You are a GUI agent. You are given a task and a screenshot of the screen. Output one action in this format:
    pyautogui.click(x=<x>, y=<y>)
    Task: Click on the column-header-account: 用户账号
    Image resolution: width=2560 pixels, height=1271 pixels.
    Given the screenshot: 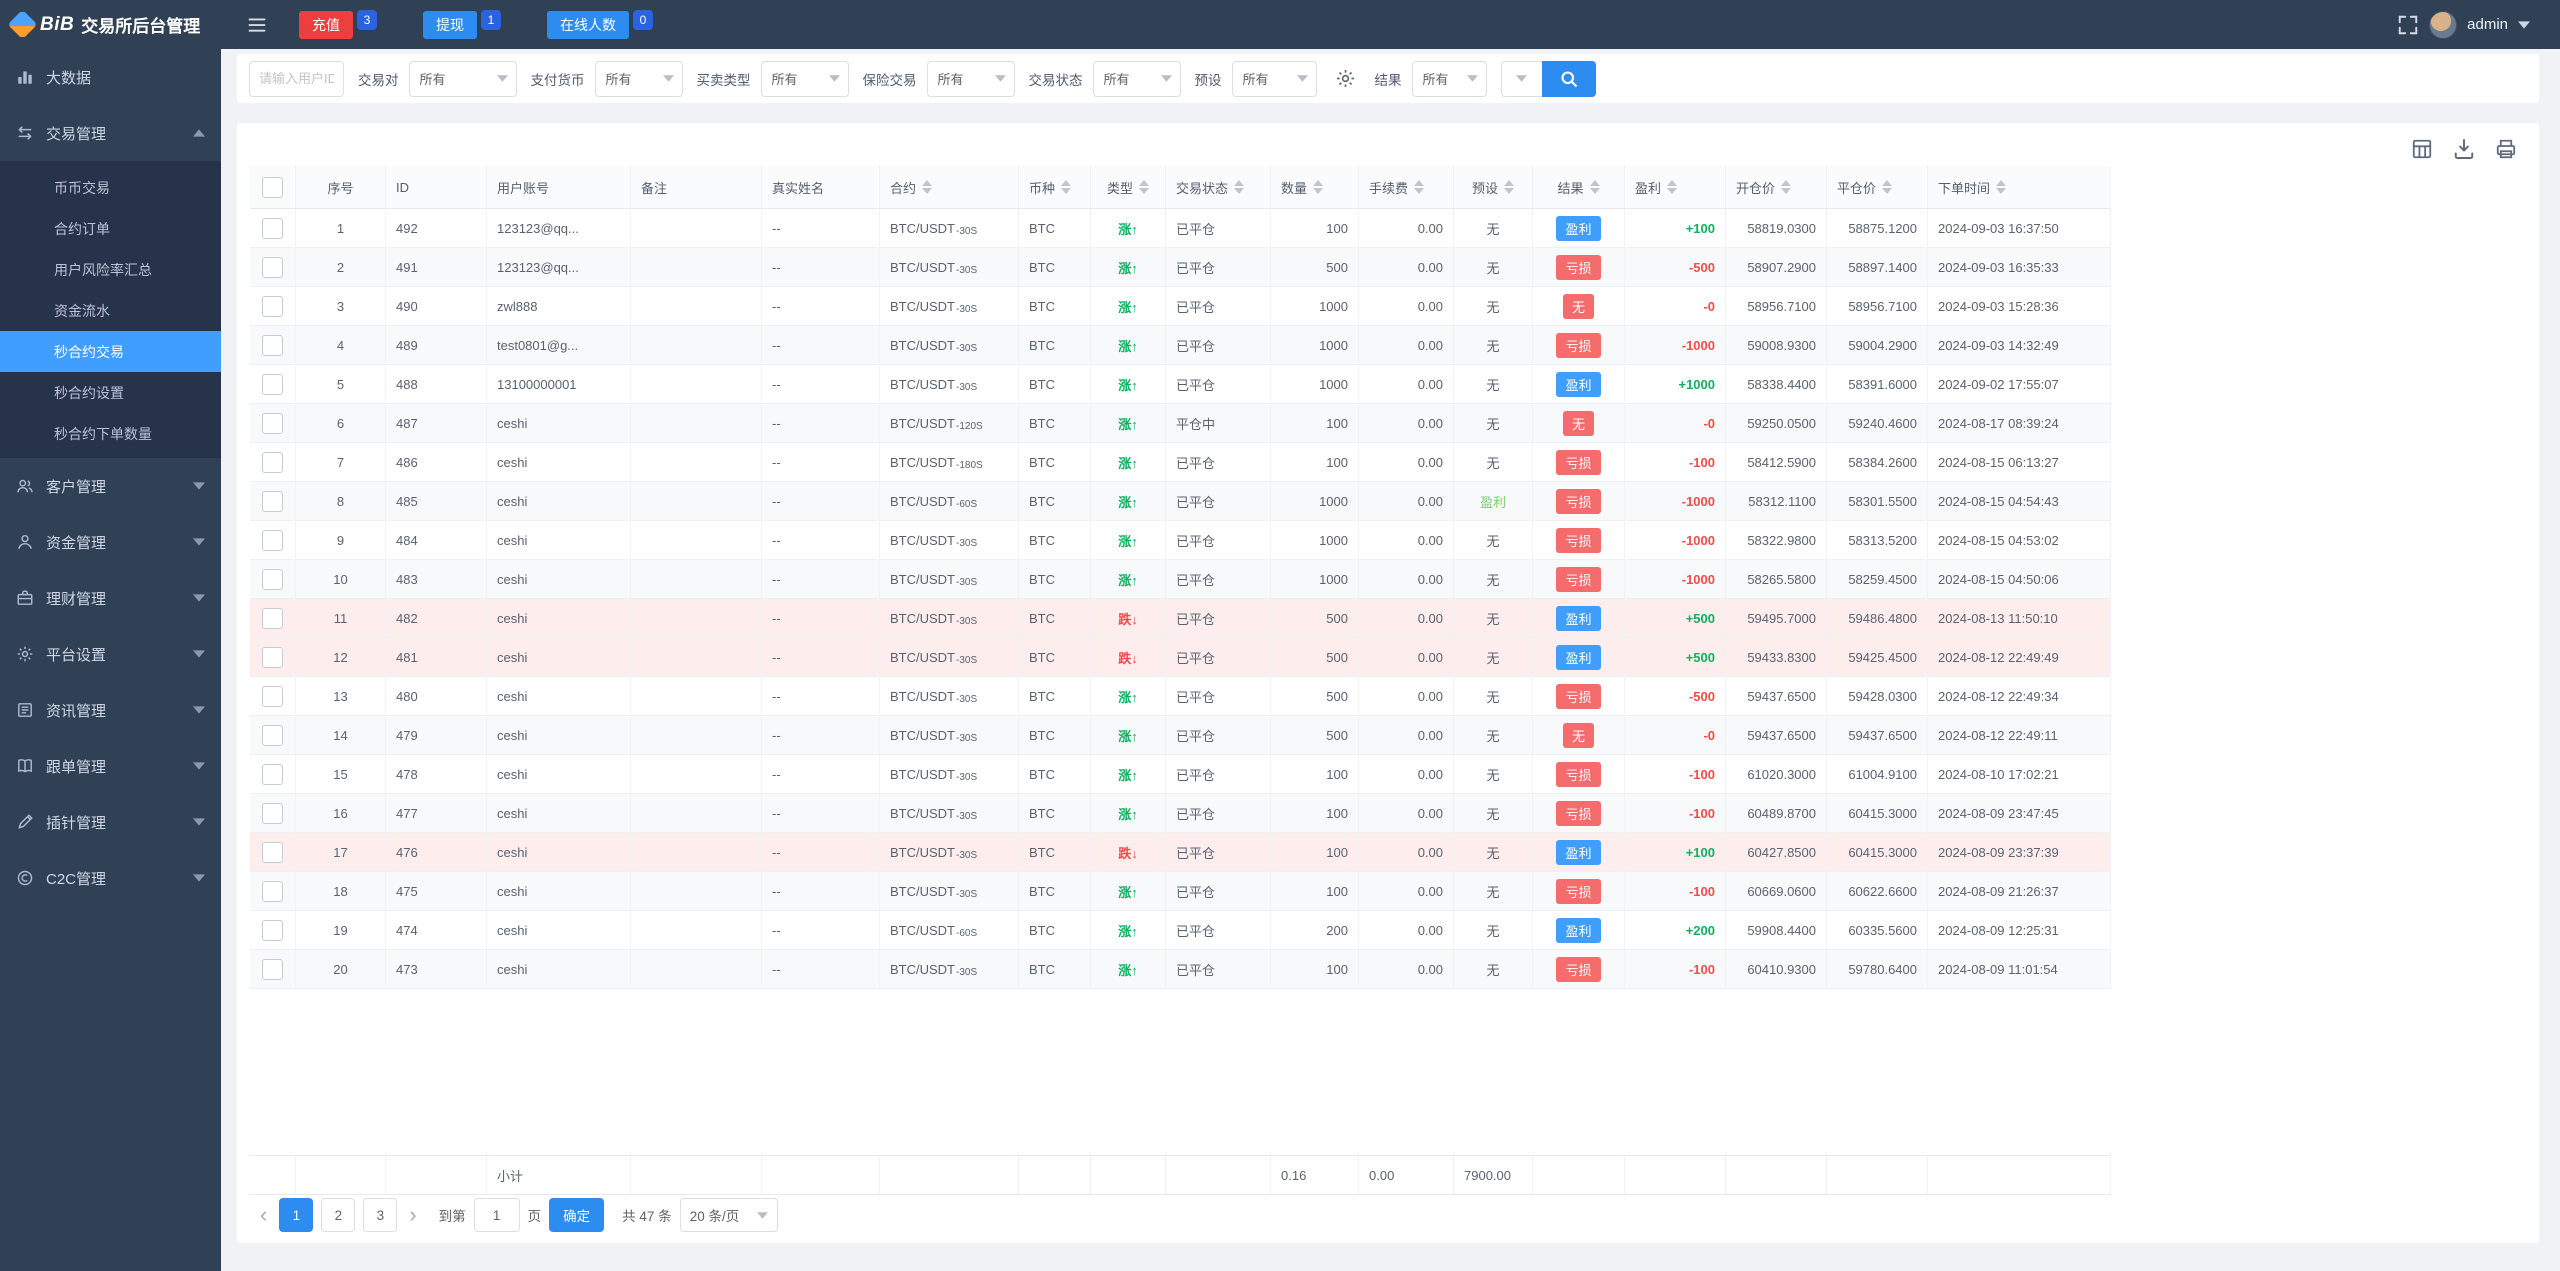 What is the action you would take?
    pyautogui.click(x=559, y=187)
    